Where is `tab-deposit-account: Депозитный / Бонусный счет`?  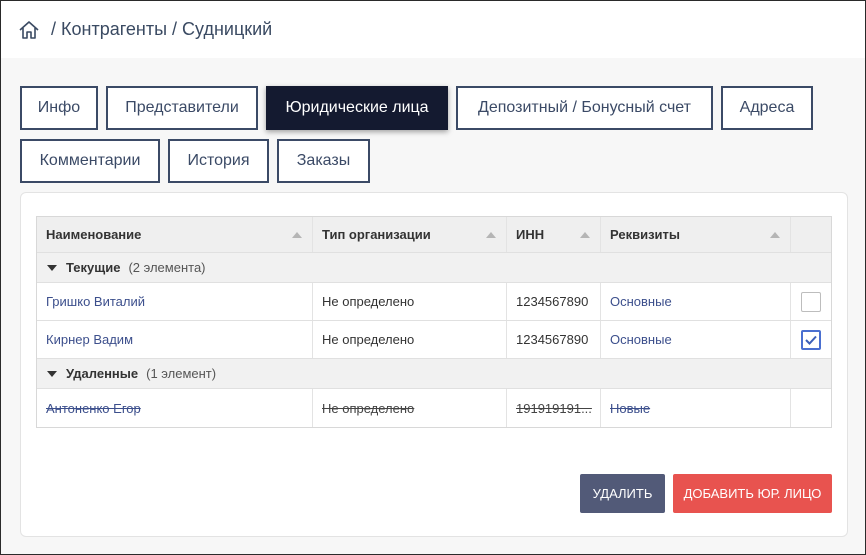 tab-deposit-account: Депозитный / Бонусный счет is located at coordinates (584, 108).